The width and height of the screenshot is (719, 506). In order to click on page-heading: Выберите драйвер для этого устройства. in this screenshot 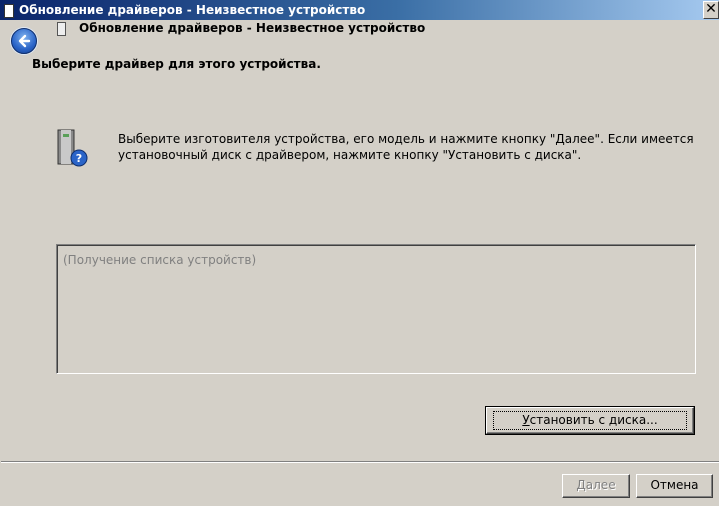, I will do `click(176, 64)`.